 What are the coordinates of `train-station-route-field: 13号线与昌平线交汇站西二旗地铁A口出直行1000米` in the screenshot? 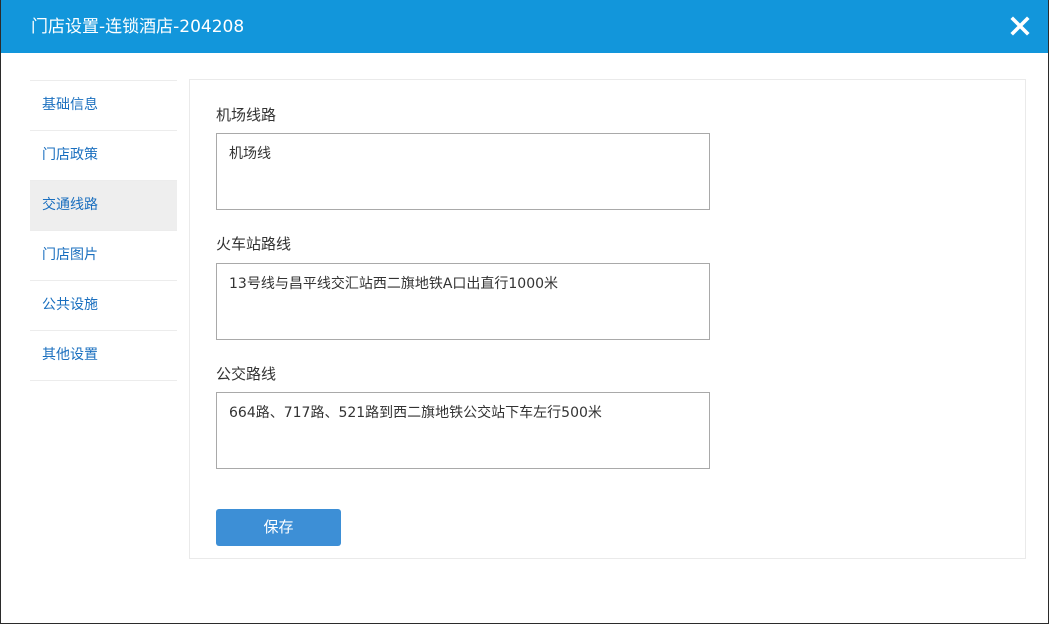 It's located at (463, 301).